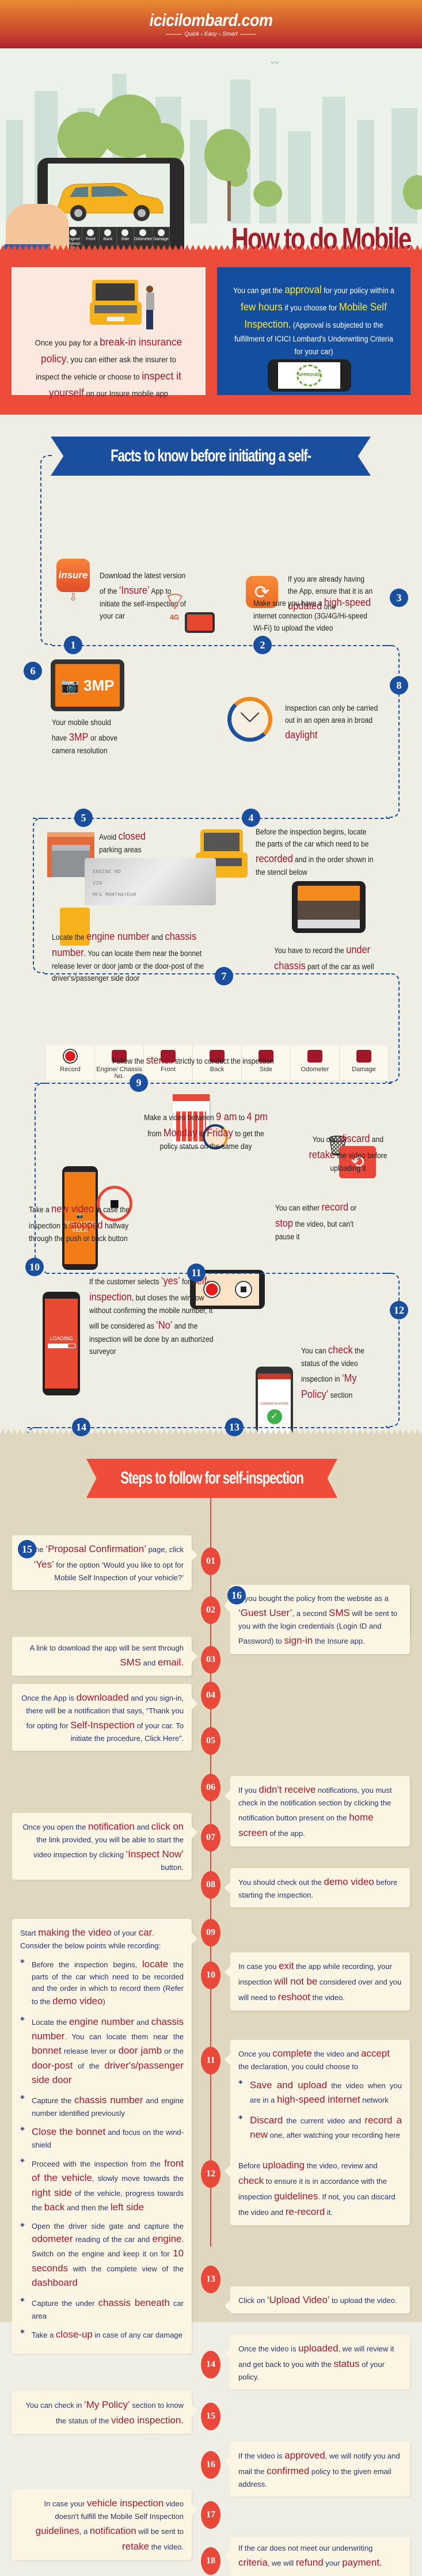  What do you see at coordinates (155, 1134) in the screenshot?
I see `body-text: from` at bounding box center [155, 1134].